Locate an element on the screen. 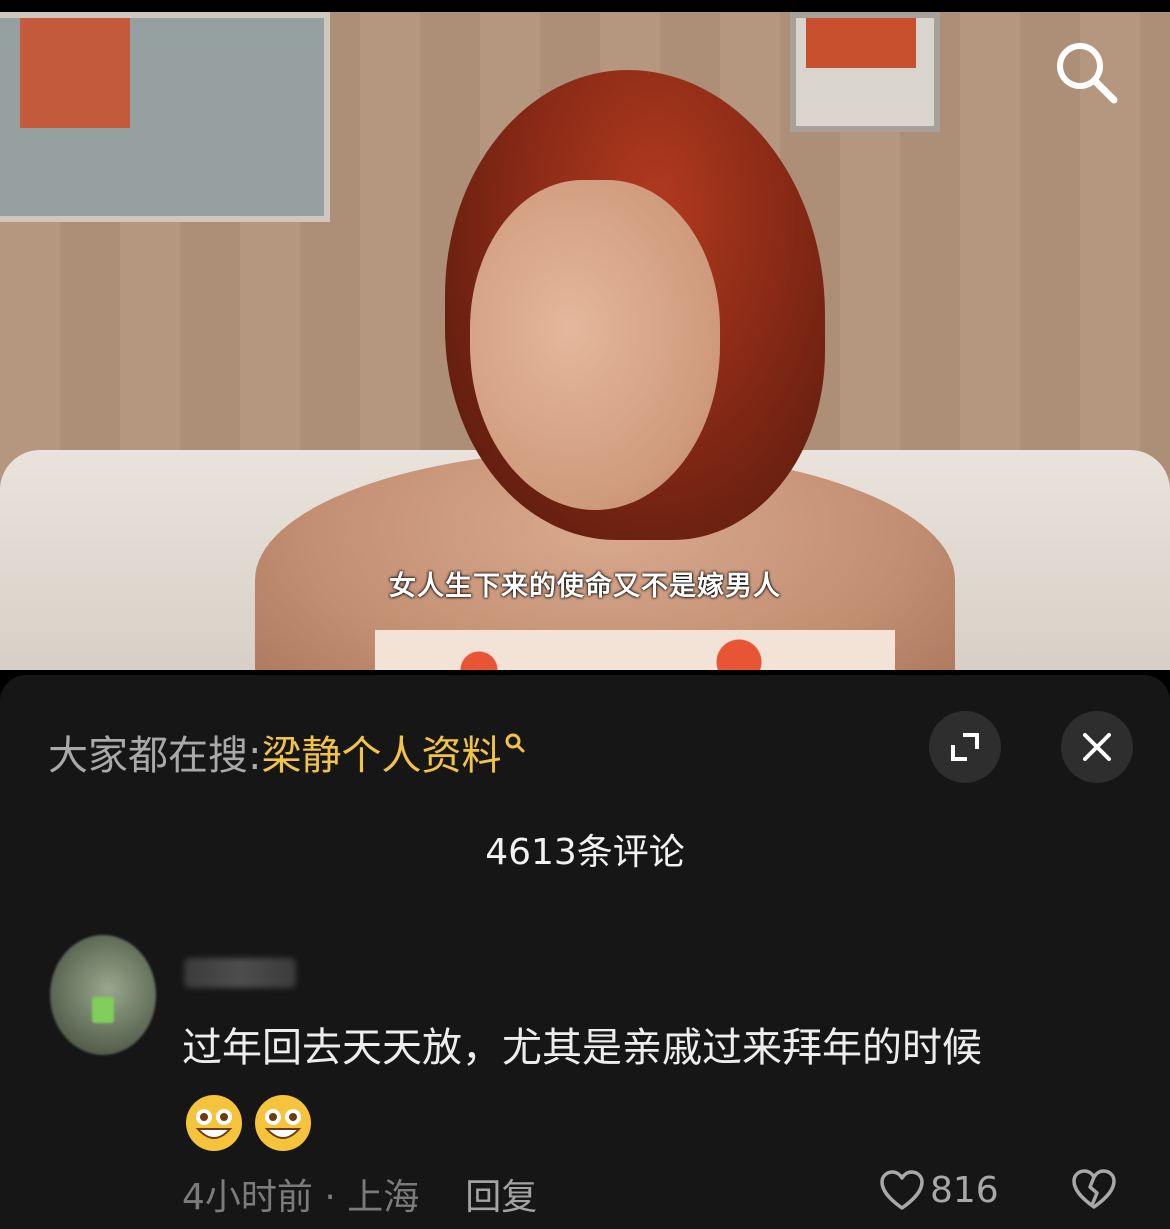 This screenshot has height=1229, width=1170. comment-meta: 4小时前 · 上海 回复 is located at coordinates (359, 1194).